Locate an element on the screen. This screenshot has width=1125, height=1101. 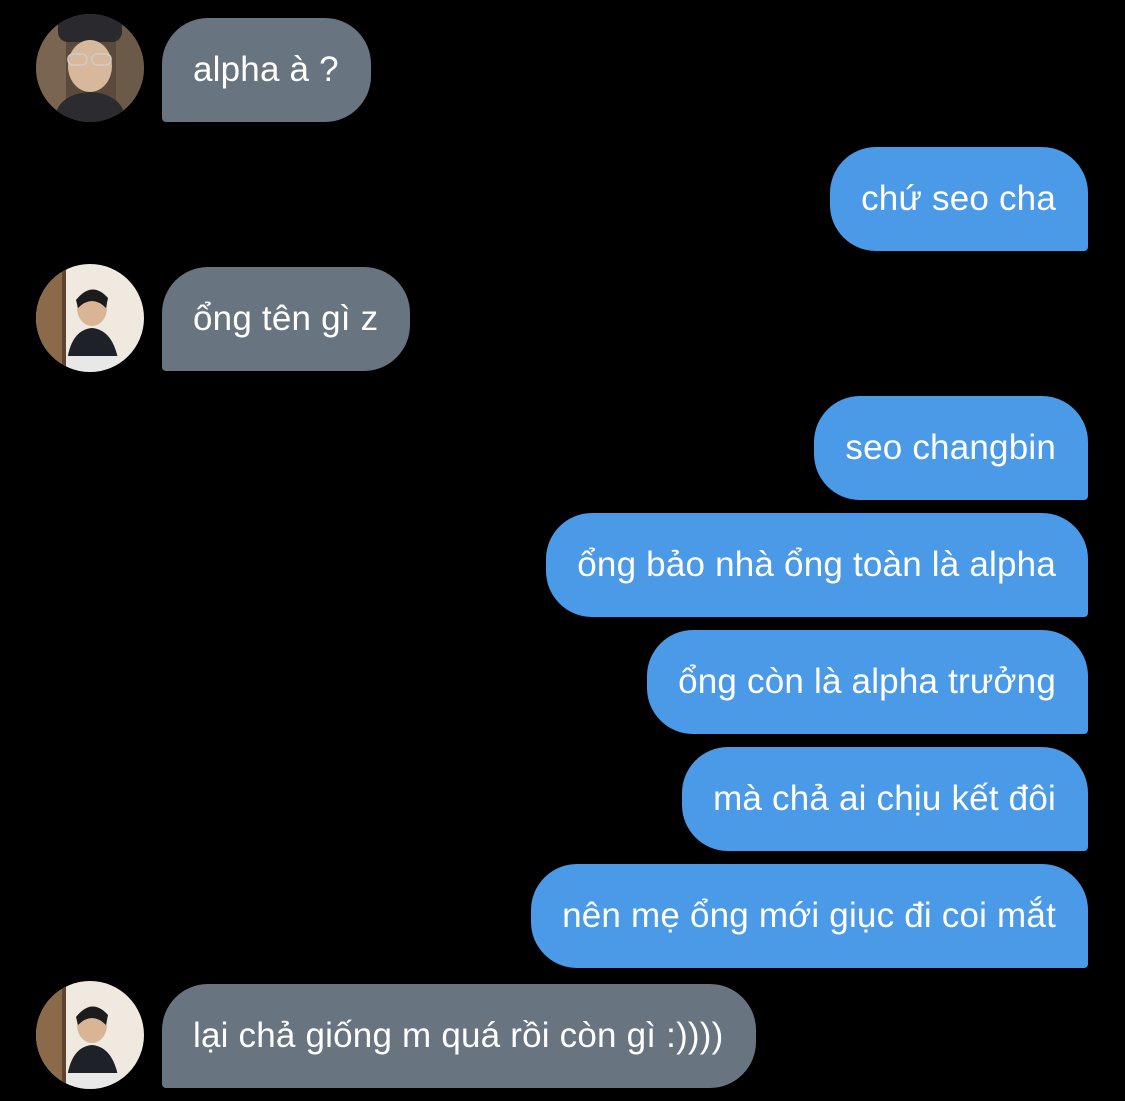
message-bubble-incoming: ổng tên gì z is located at coordinates (286, 319).